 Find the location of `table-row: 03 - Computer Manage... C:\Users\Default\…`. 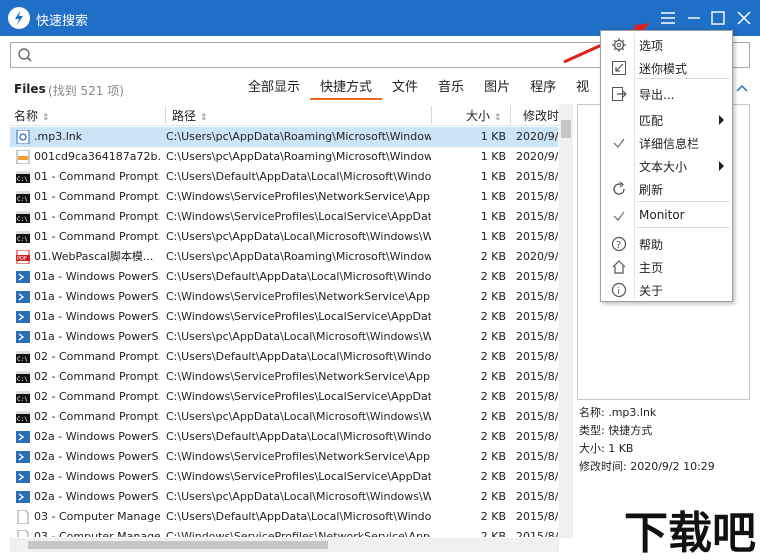

table-row: 03 - Computer Manage... C:\Users\Default\… is located at coordinates (284, 517).